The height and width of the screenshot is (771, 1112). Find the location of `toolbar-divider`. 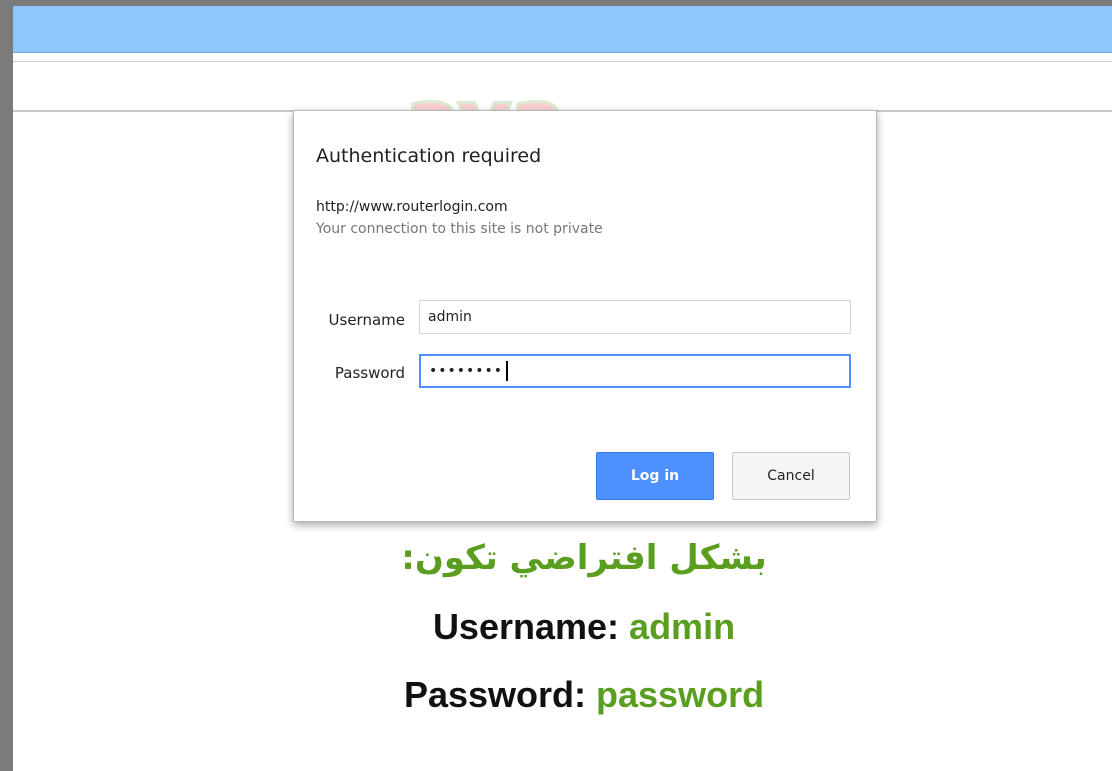

toolbar-divider is located at coordinates (562, 61).